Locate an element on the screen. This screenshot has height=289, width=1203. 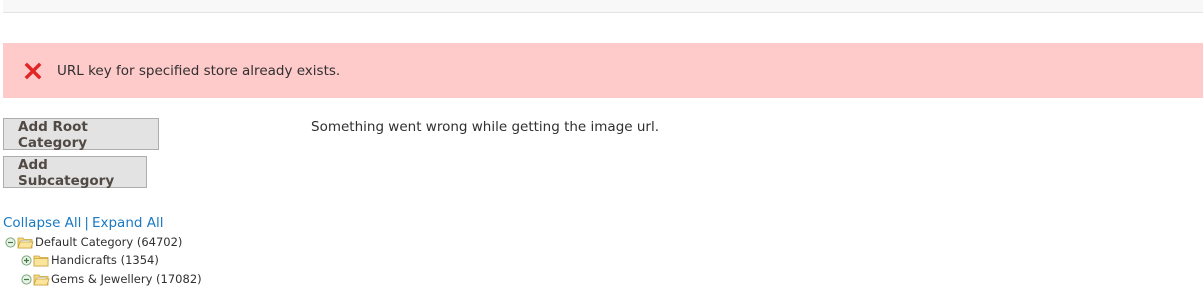
error-x-icon is located at coordinates (33, 71).